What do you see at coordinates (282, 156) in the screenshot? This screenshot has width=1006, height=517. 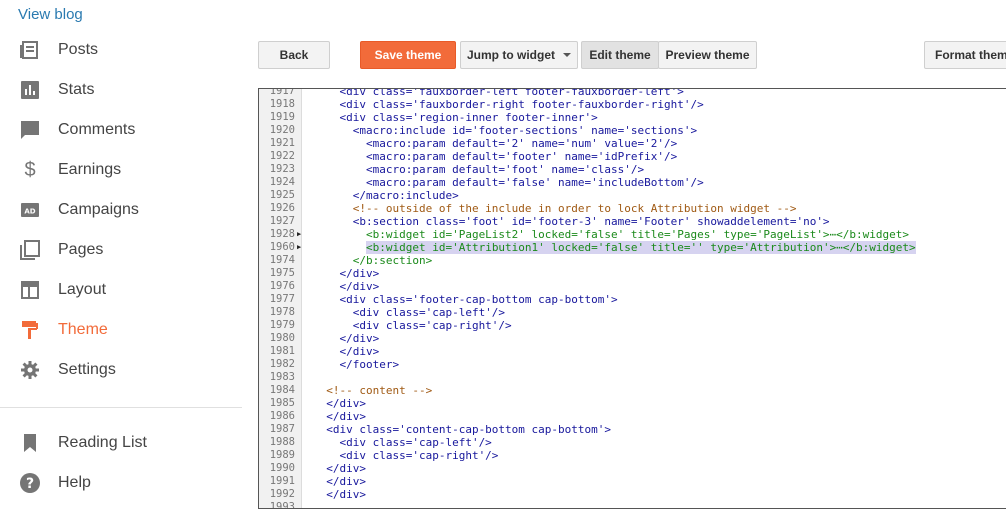 I see `line-number: 1922` at bounding box center [282, 156].